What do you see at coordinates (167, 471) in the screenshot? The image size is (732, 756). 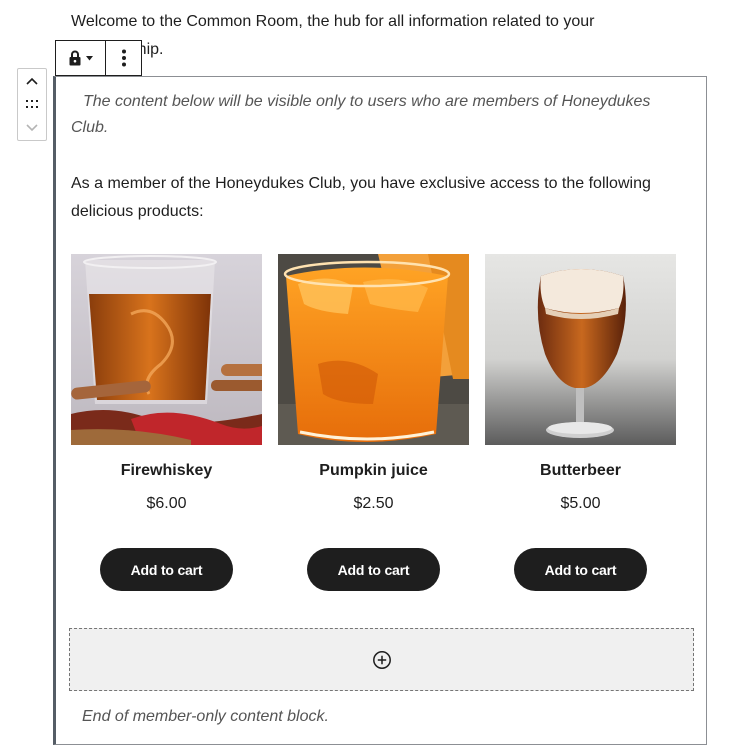 I see `product-name: Firewhiskey` at bounding box center [167, 471].